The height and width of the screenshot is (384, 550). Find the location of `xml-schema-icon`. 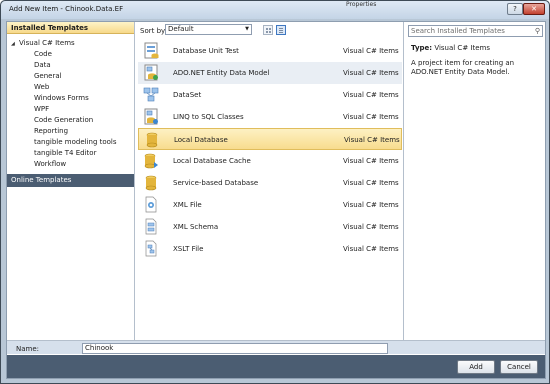

xml-schema-icon is located at coordinates (151, 226).